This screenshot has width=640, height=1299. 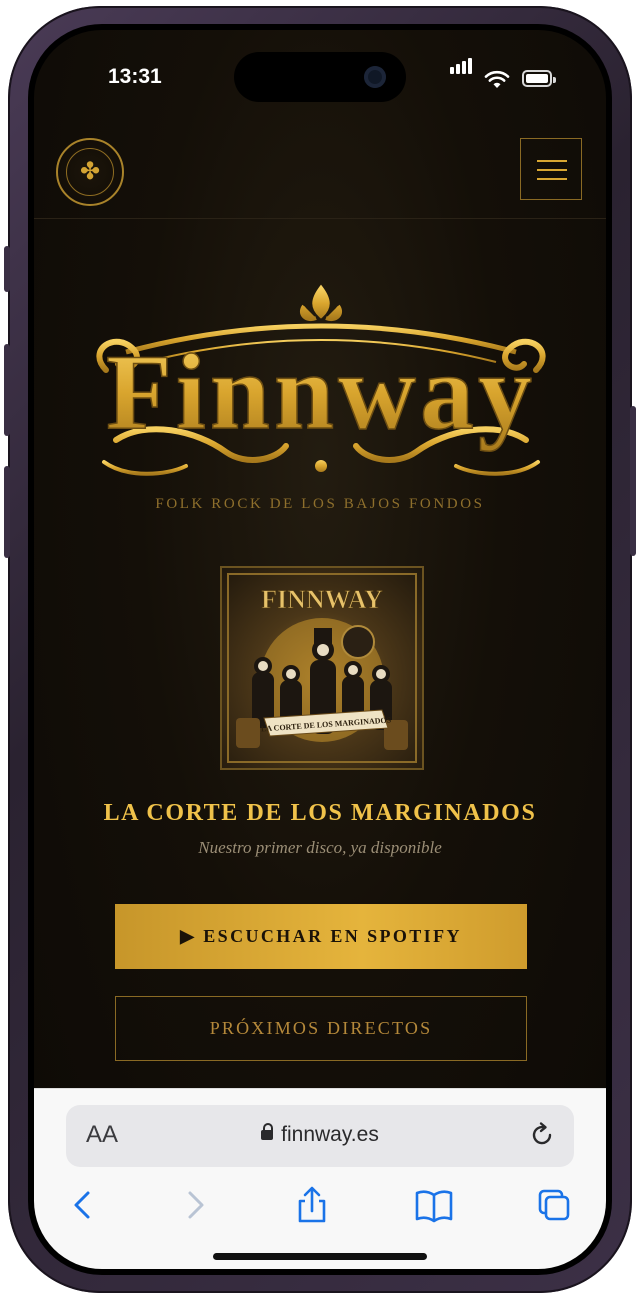 I want to click on share-icon, so click(x=312, y=1205).